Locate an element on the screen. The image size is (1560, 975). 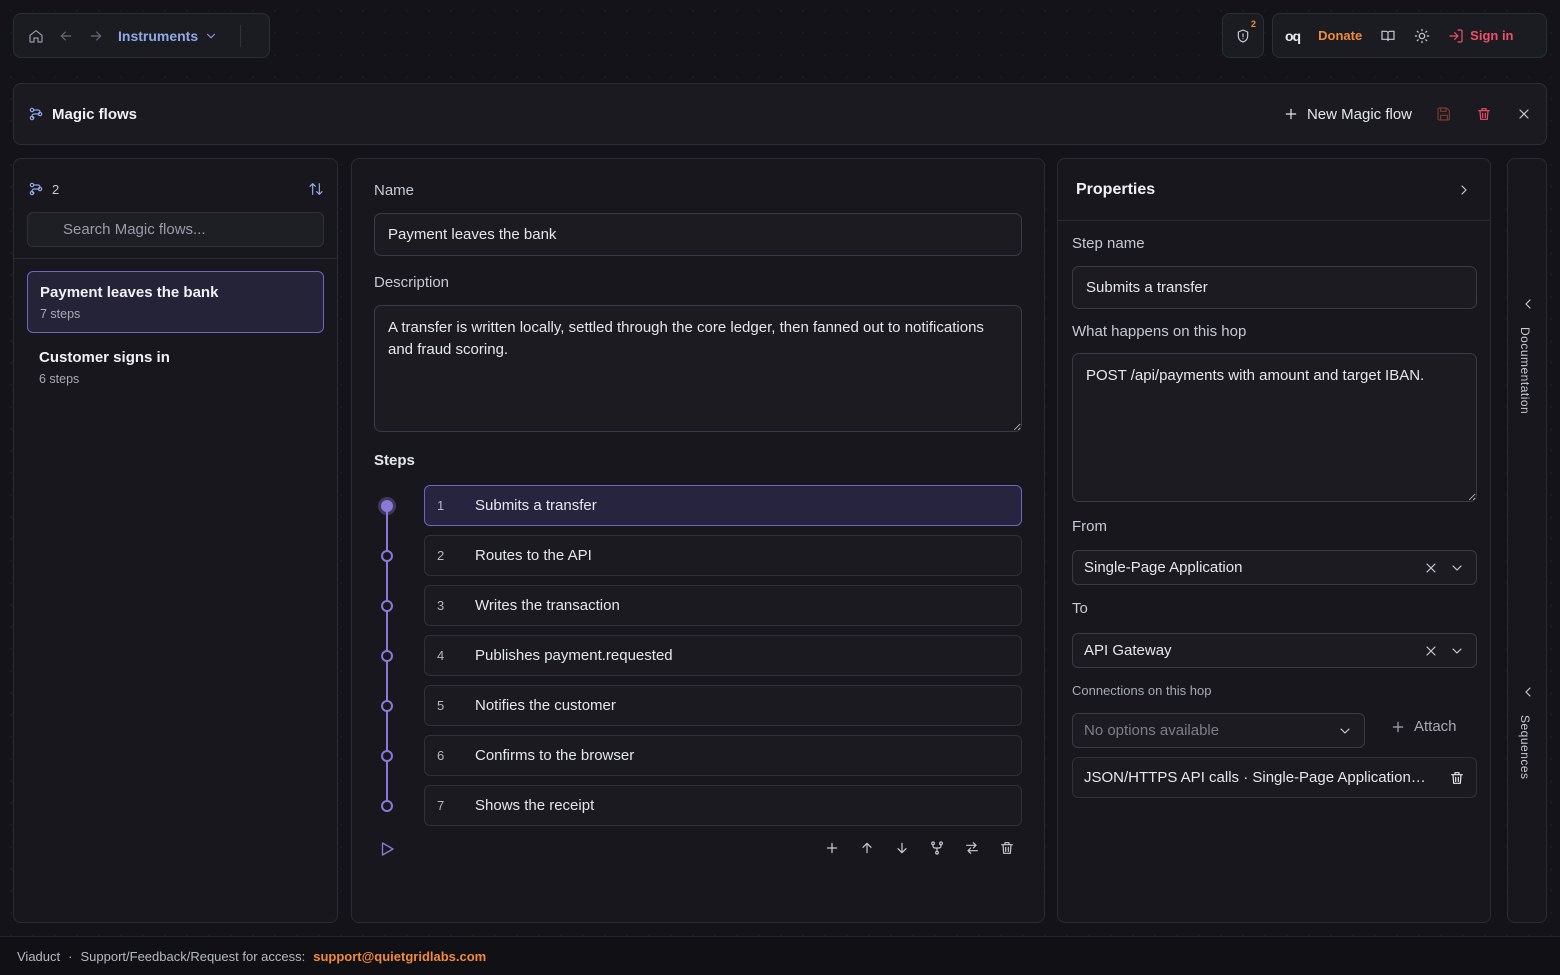
chevron-right-icon is located at coordinates (1464, 190).